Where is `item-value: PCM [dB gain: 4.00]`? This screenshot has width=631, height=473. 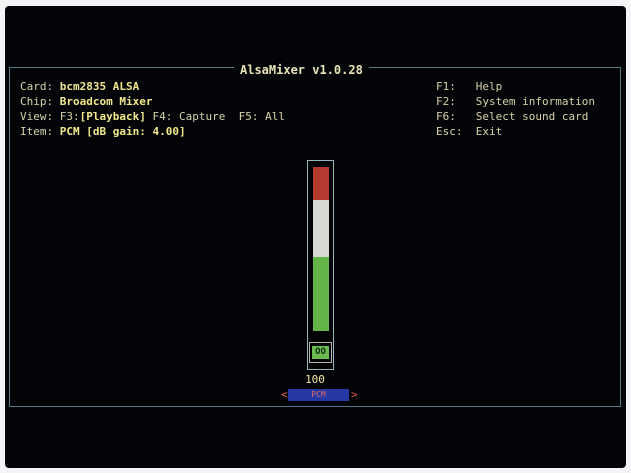 item-value: PCM [dB gain: 4.00] is located at coordinates (122, 131).